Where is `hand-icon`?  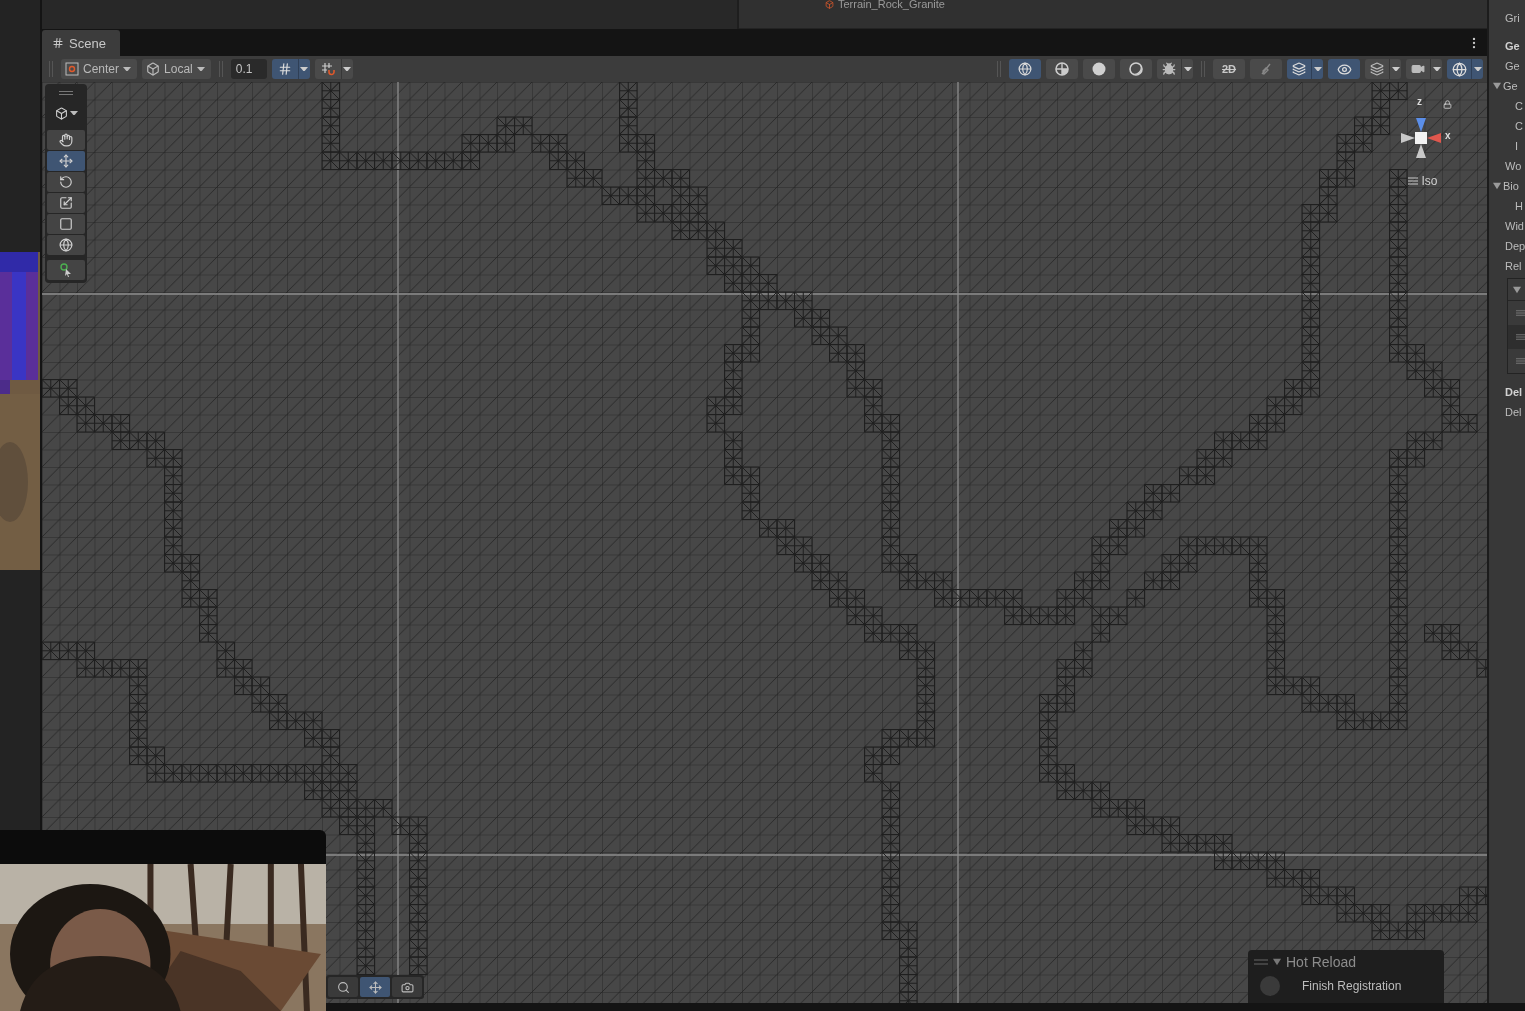 hand-icon is located at coordinates (66, 140).